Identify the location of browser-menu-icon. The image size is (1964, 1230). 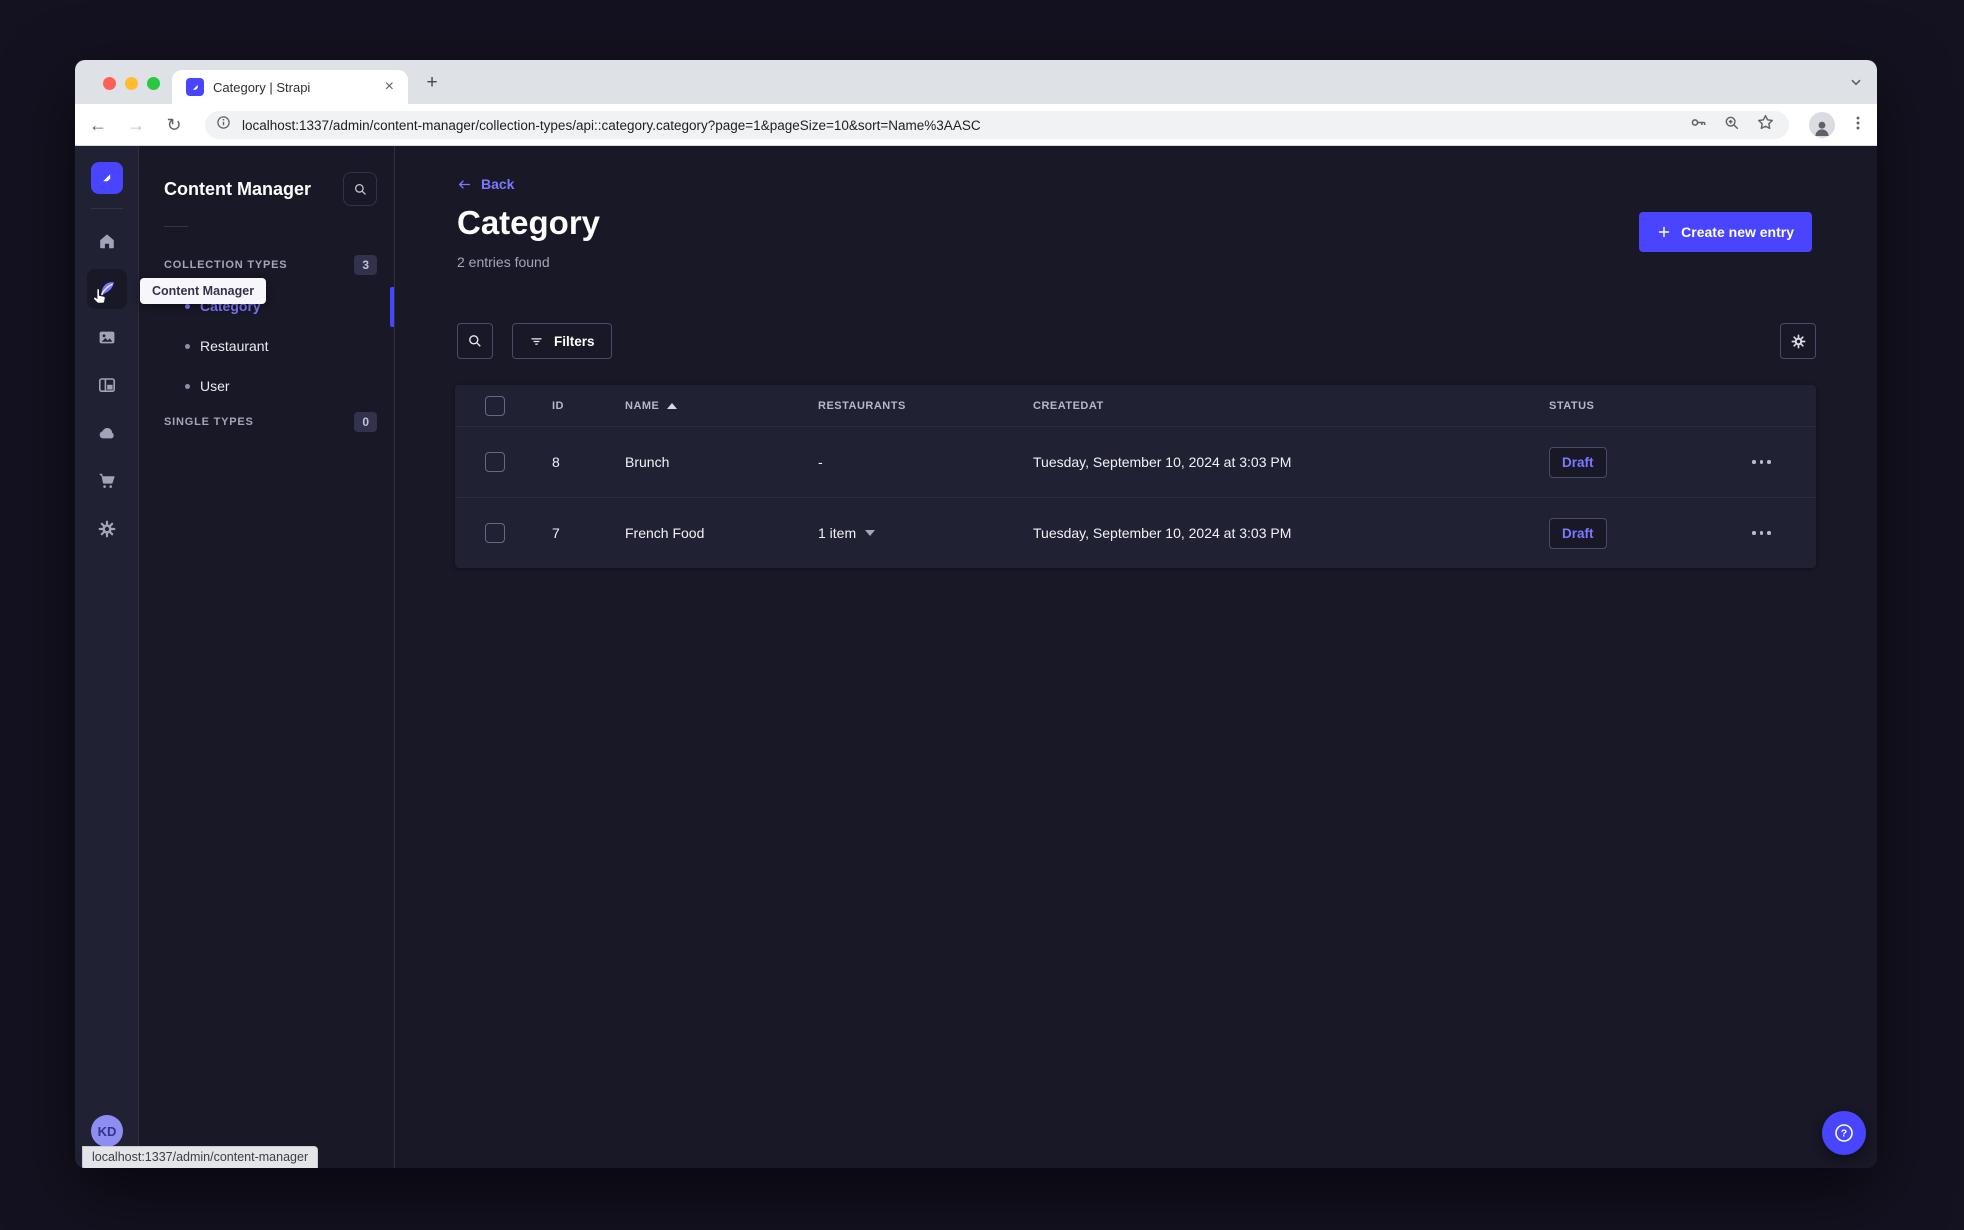
(1858, 125).